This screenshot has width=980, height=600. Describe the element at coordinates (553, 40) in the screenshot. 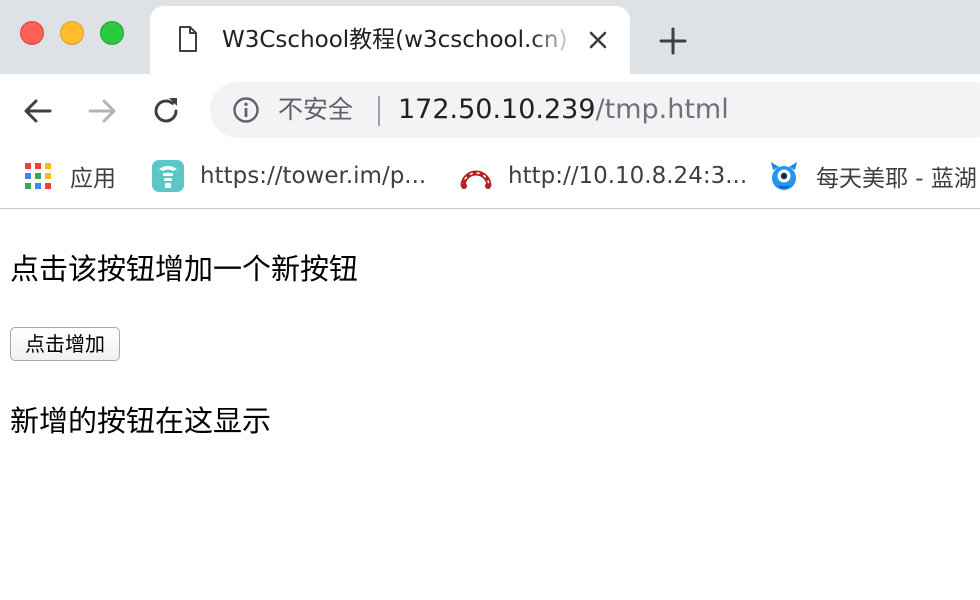

I see `tab-title-fade` at that location.